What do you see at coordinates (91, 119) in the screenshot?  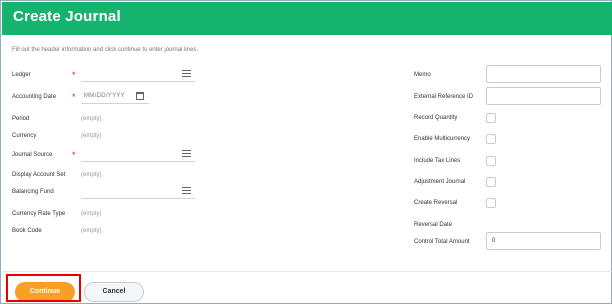 I see `period-value: (empty)` at bounding box center [91, 119].